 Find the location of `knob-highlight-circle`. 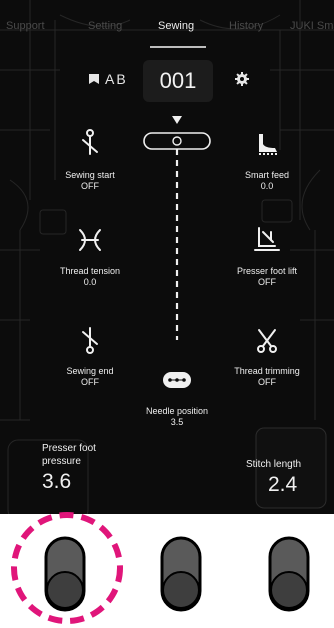

knob-highlight-circle is located at coordinates (67, 568).